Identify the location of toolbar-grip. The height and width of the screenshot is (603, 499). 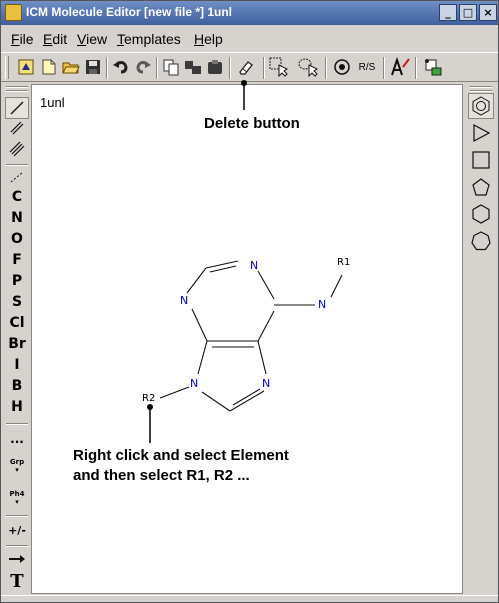
(7, 67).